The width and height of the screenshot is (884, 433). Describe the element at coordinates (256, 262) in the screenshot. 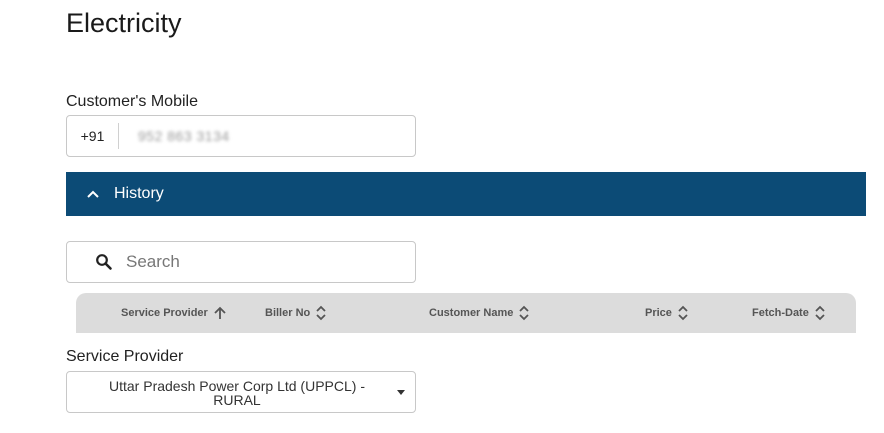

I see `search-input` at that location.